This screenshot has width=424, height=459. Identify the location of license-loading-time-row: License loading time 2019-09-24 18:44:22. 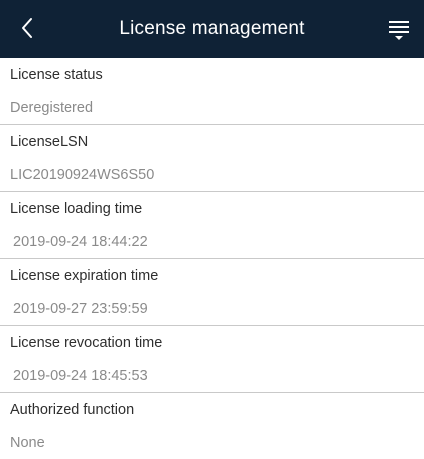
(212, 225).